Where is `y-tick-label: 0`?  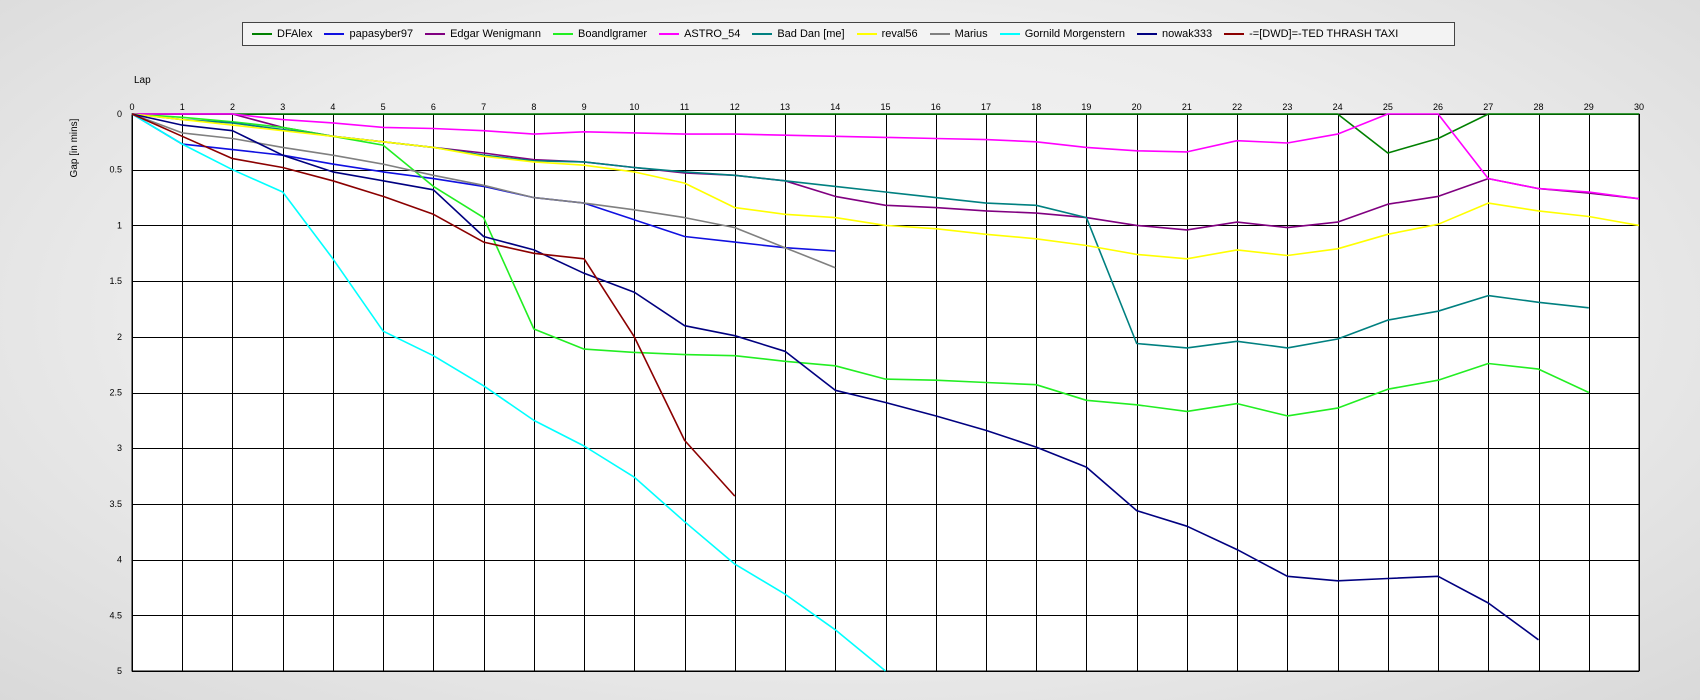
y-tick-label: 0 is located at coordinates (119, 114).